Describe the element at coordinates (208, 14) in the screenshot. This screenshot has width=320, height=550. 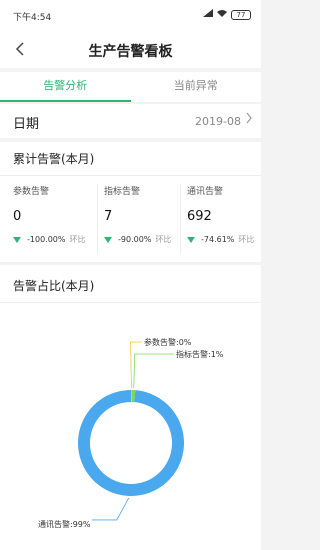
I see `signal-icon` at that location.